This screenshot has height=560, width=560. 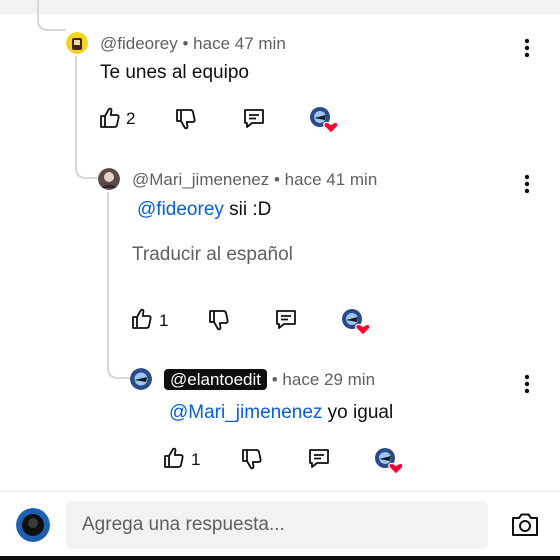 What do you see at coordinates (323, 379) in the screenshot?
I see `comment-time: • hace 29 min` at bounding box center [323, 379].